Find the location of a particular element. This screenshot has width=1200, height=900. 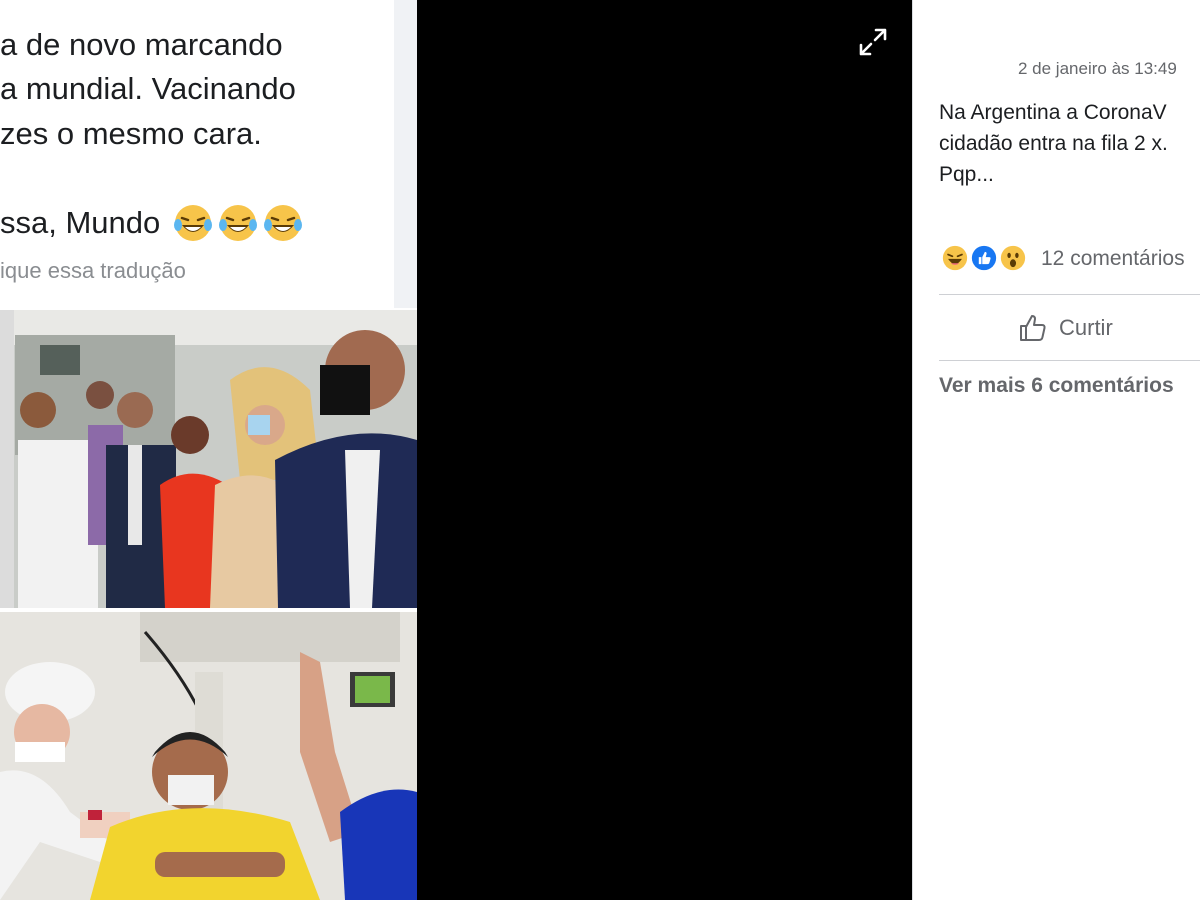

post-text-line: cidadão entra na fila 2 x. is located at coordinates (1053, 143).